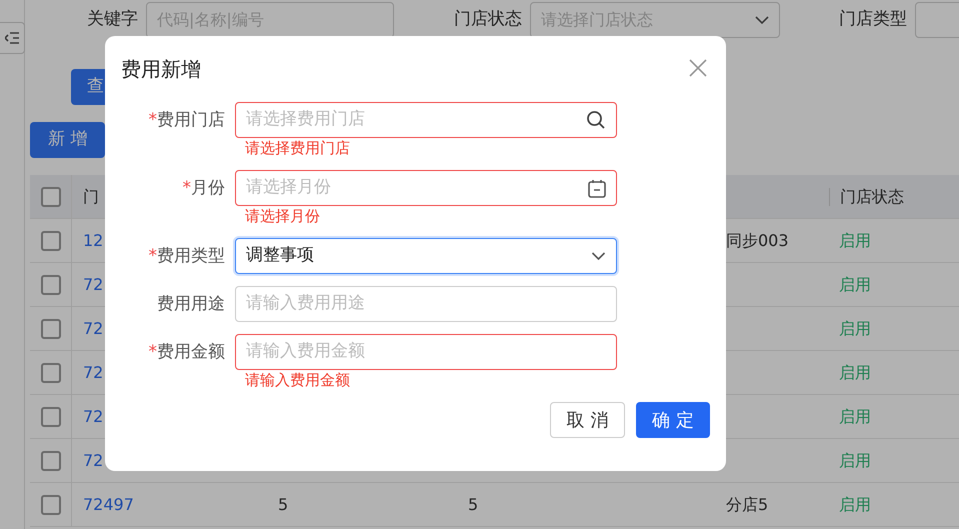 The image size is (959, 529). I want to click on store-name: 同步003, so click(757, 240).